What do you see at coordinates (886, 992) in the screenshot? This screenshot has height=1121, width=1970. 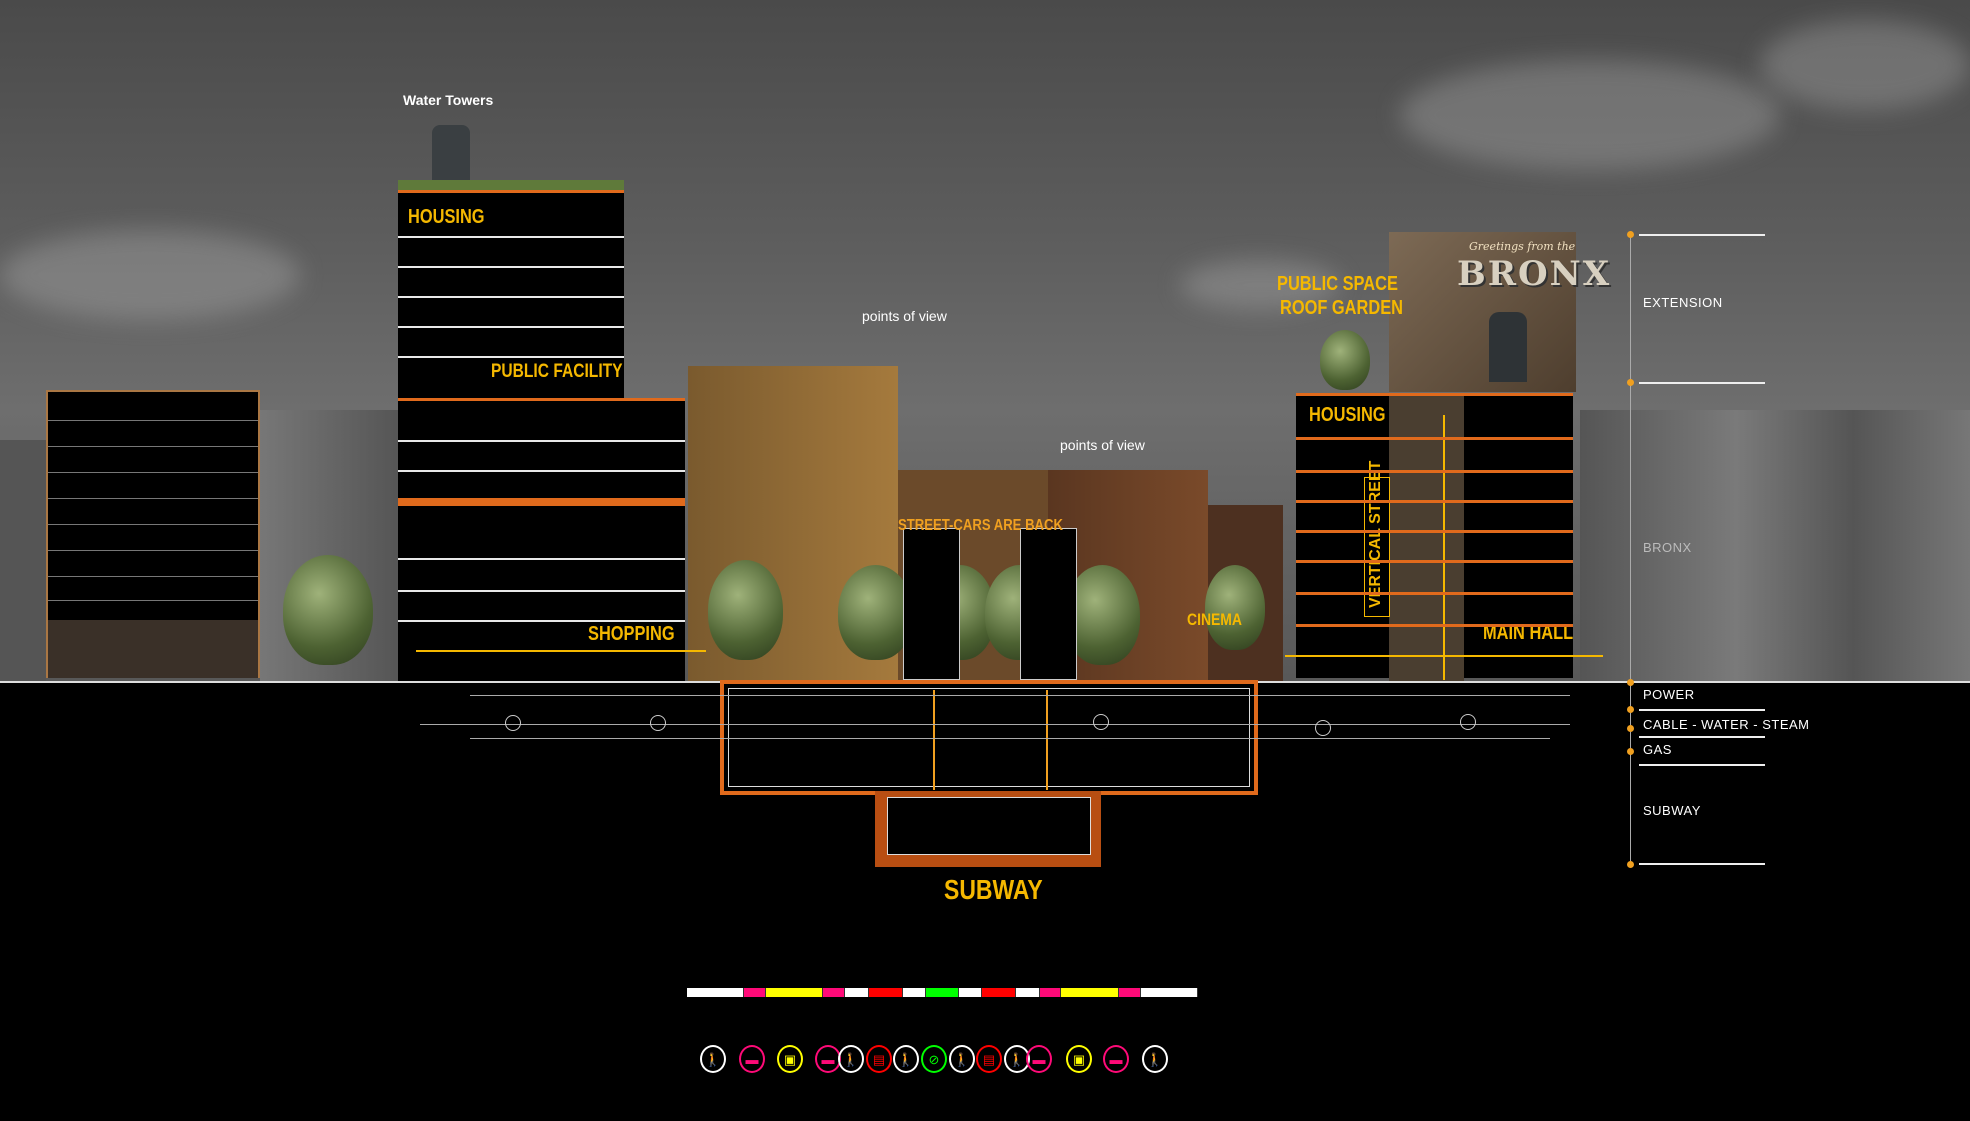 I see `lane-segment-red` at bounding box center [886, 992].